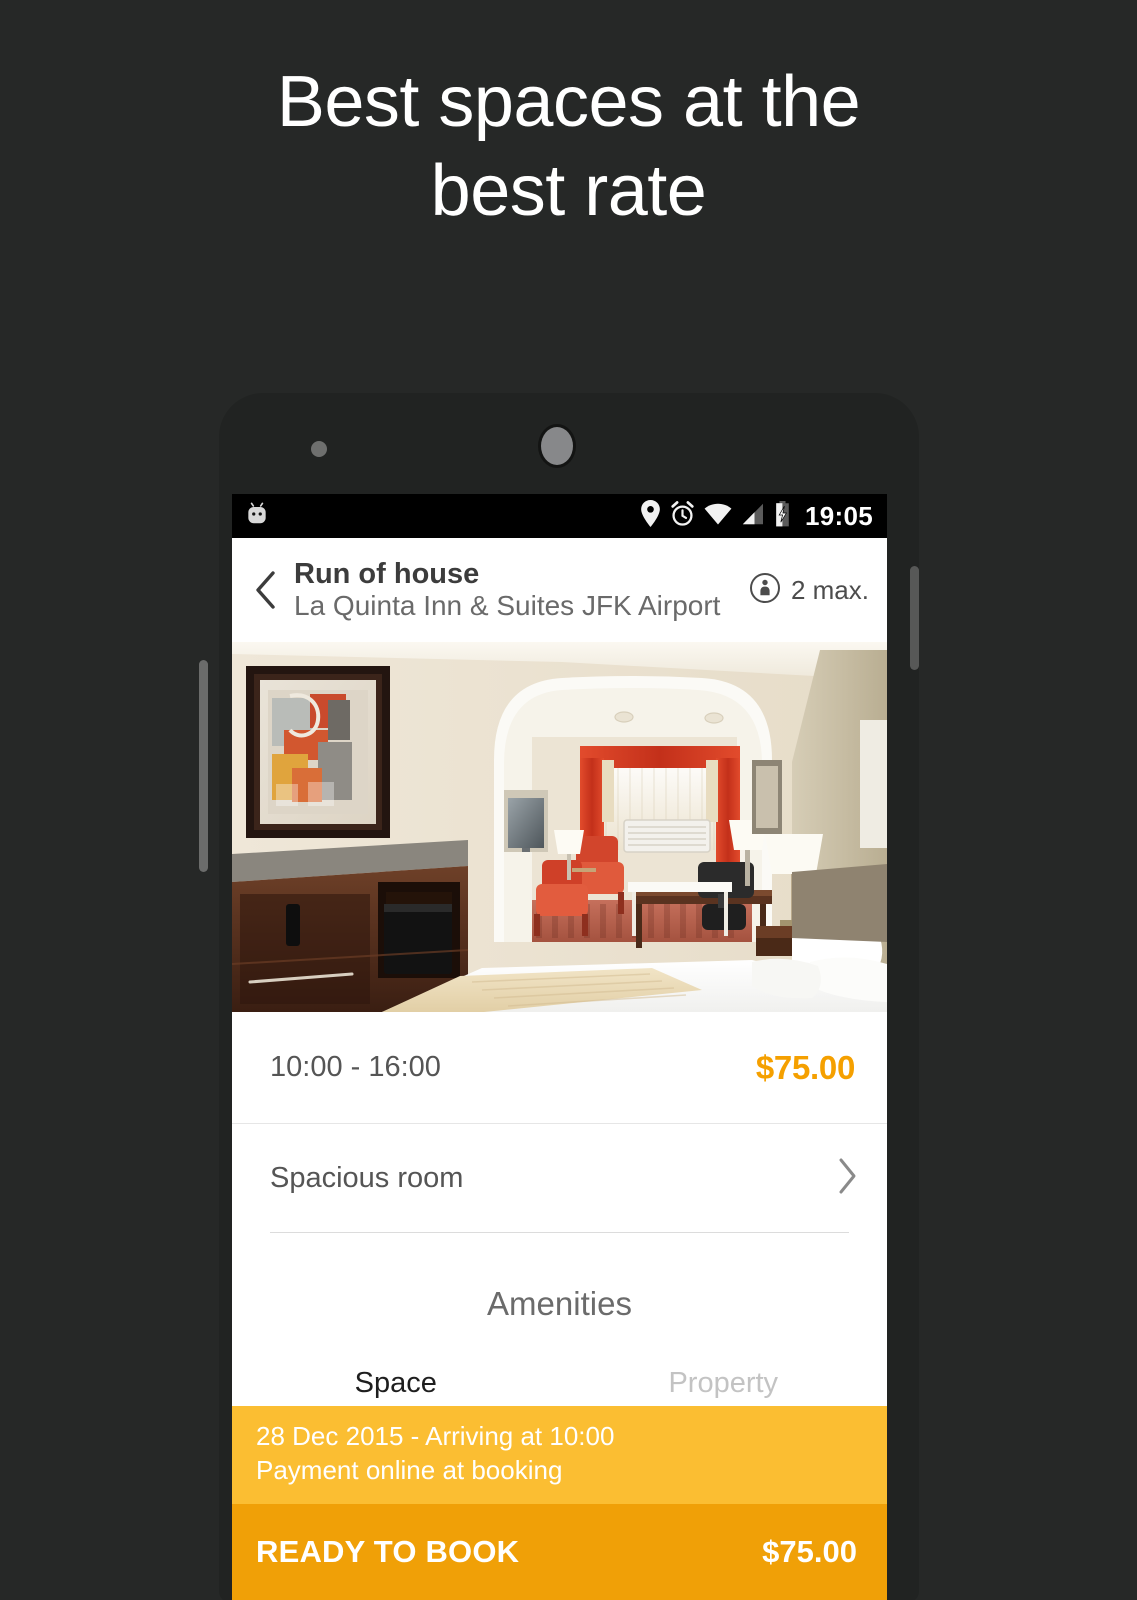 The width and height of the screenshot is (1137, 1600). What do you see at coordinates (568, 190) in the screenshot?
I see `promo-headline-line2: best rate` at bounding box center [568, 190].